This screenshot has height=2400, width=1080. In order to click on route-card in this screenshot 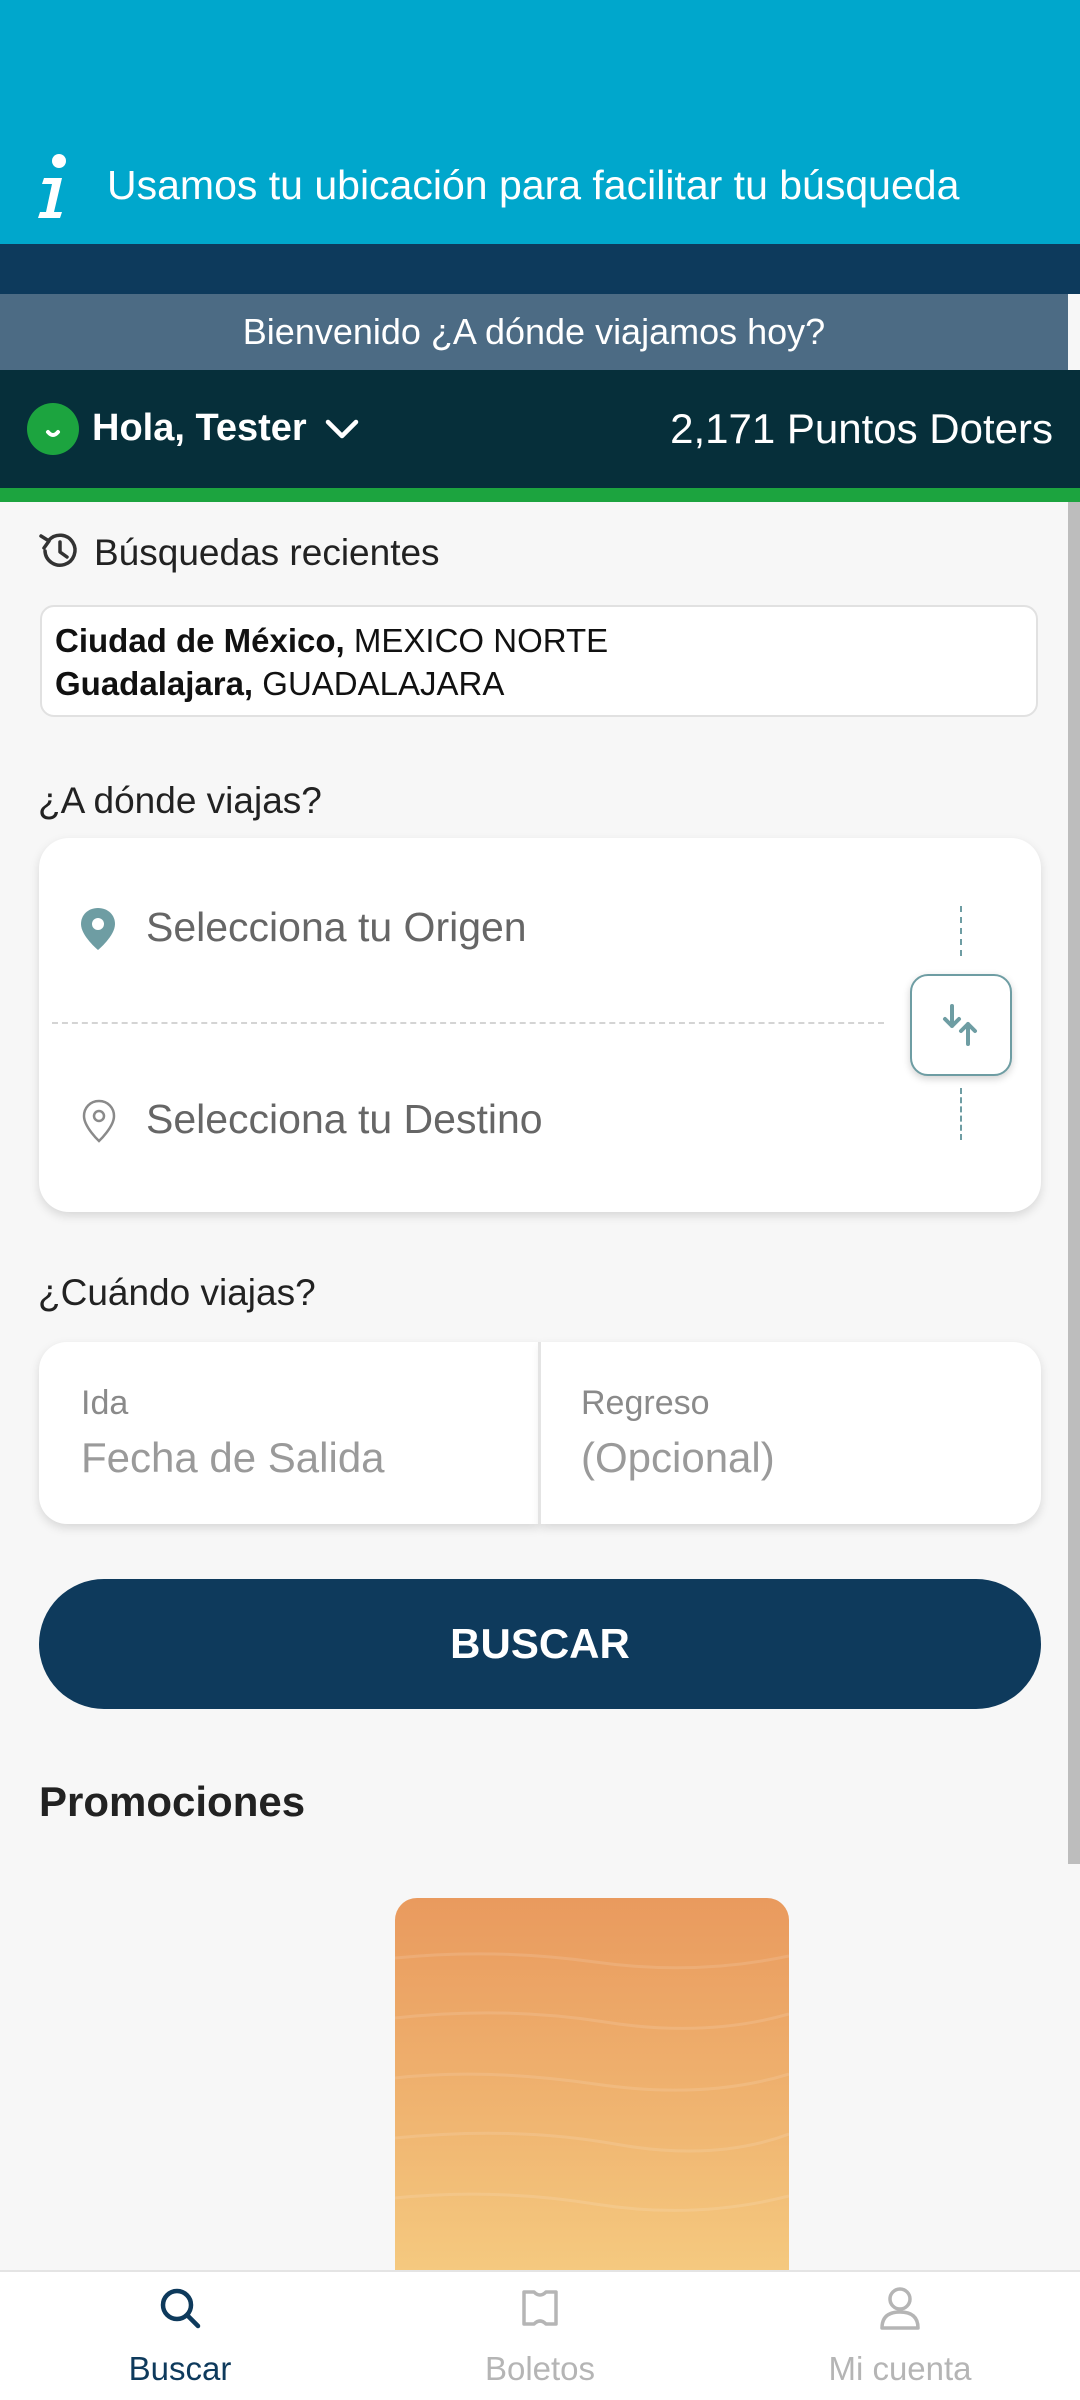, I will do `click(540, 1025)`.